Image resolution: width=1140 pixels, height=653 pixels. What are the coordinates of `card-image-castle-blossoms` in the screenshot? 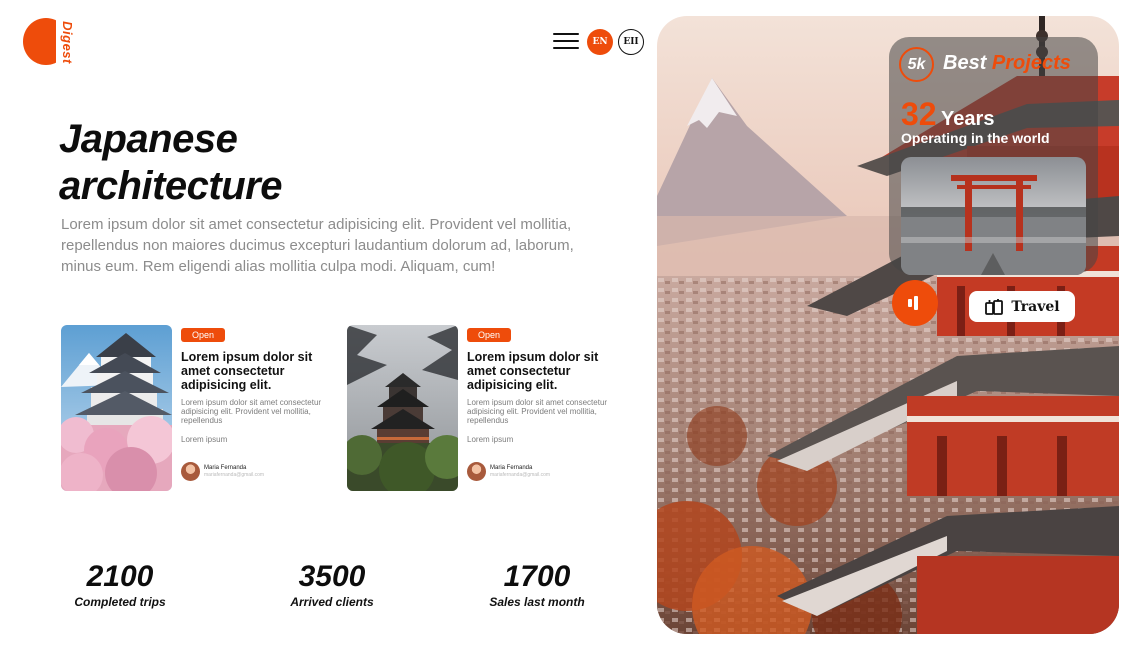 It's located at (116, 408).